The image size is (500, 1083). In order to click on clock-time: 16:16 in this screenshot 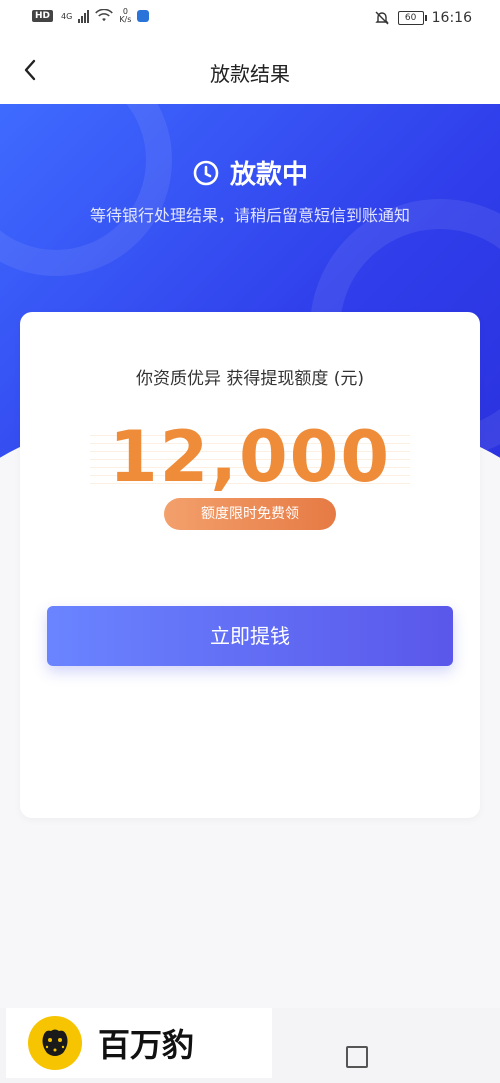, I will do `click(451, 18)`.